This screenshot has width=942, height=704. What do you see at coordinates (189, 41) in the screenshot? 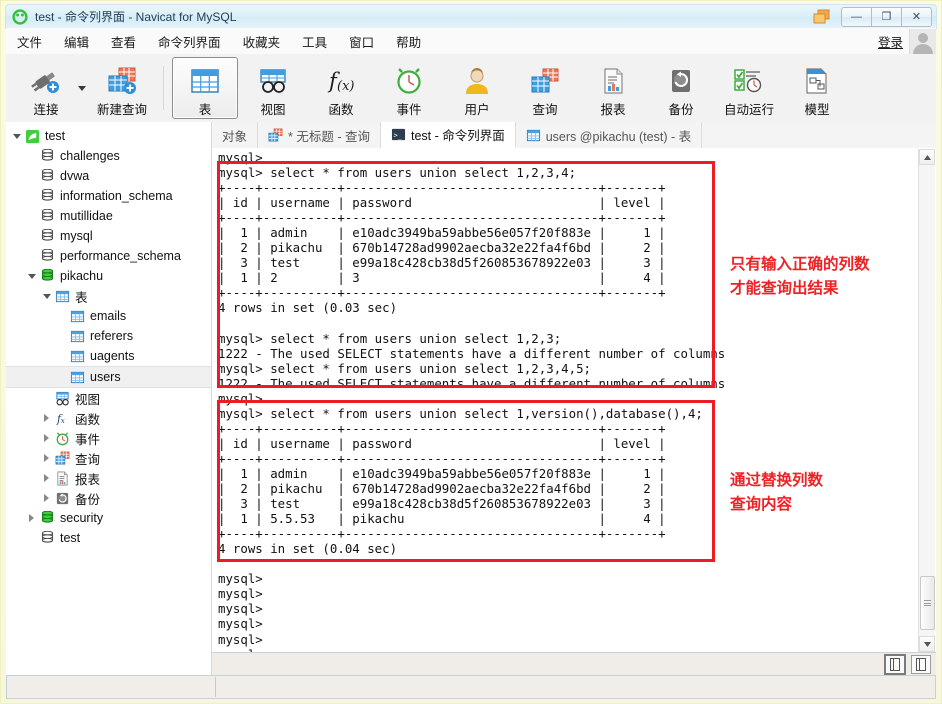
I see `menu-console: 命令列界面` at bounding box center [189, 41].